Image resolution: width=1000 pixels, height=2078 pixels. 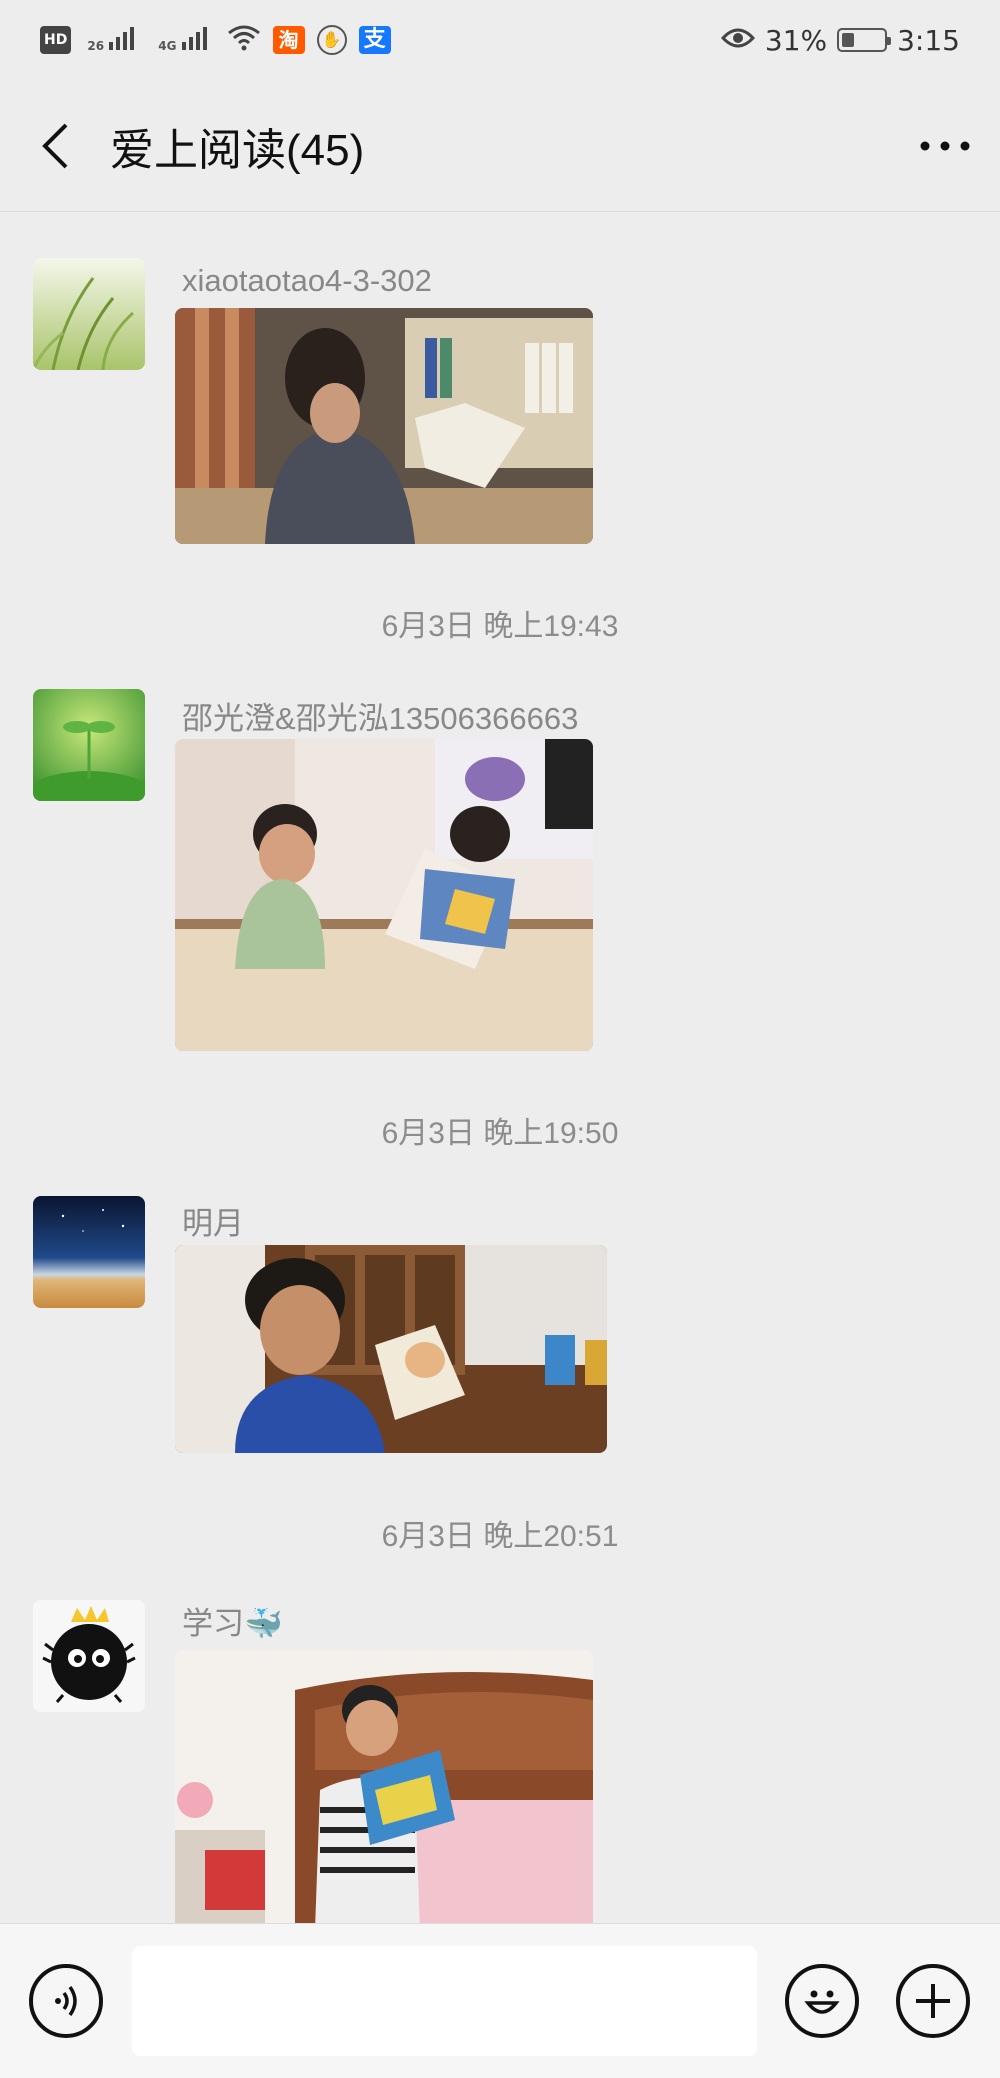 I want to click on boy-reading-photo, so click(x=391, y=1349).